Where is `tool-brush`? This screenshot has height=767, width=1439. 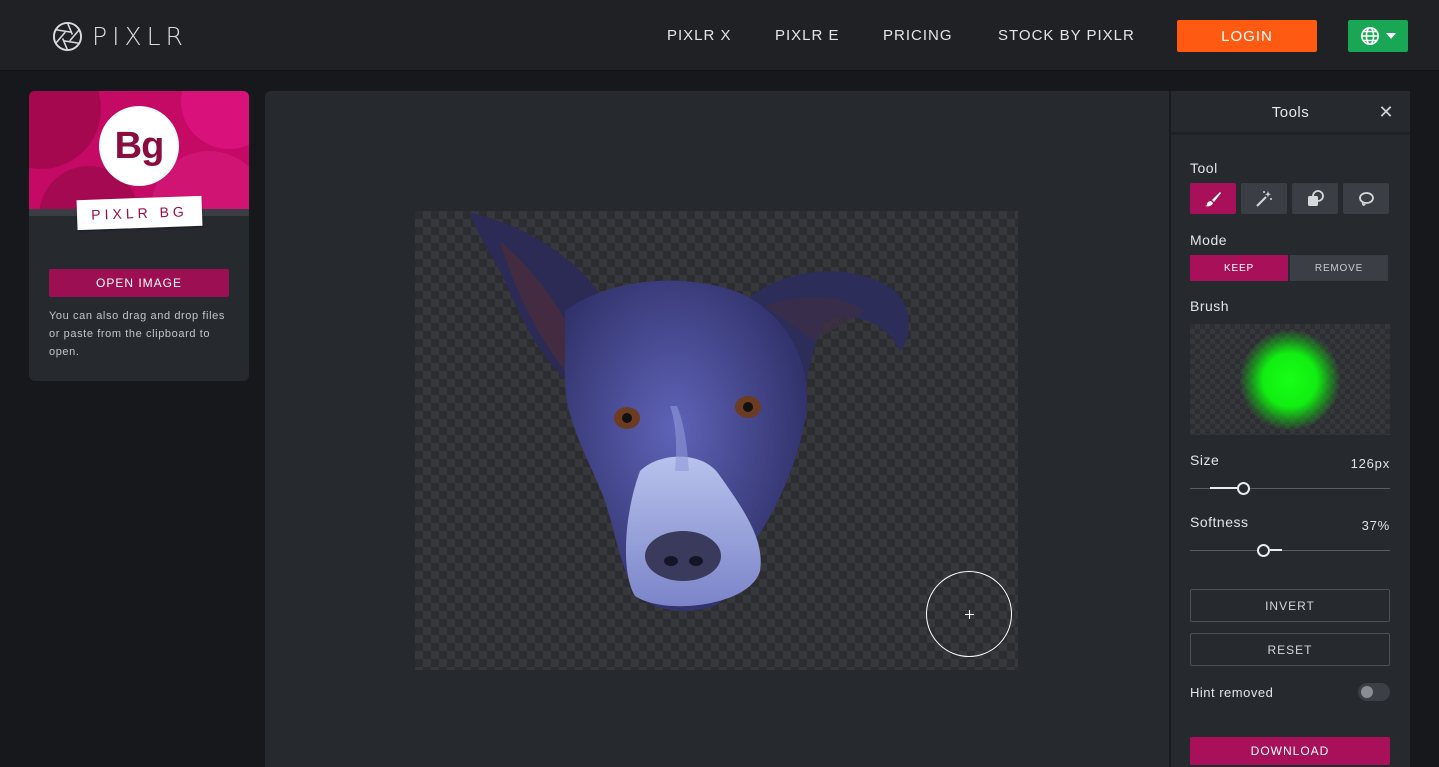
tool-brush is located at coordinates (1213, 198).